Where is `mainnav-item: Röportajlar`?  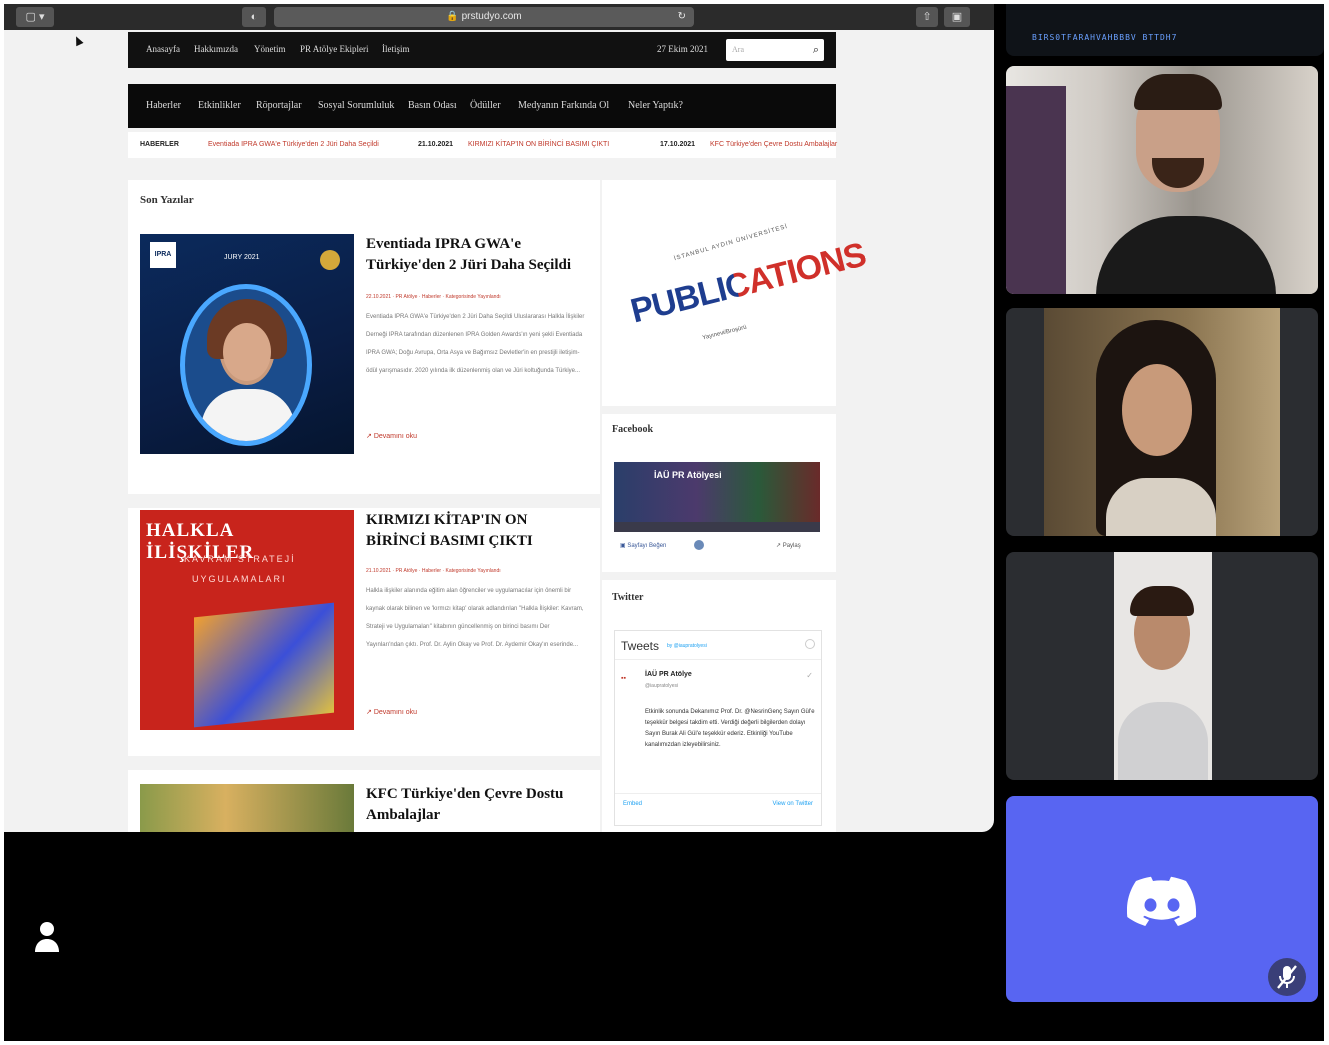
mainnav-item: Röportajlar is located at coordinates (279, 105).